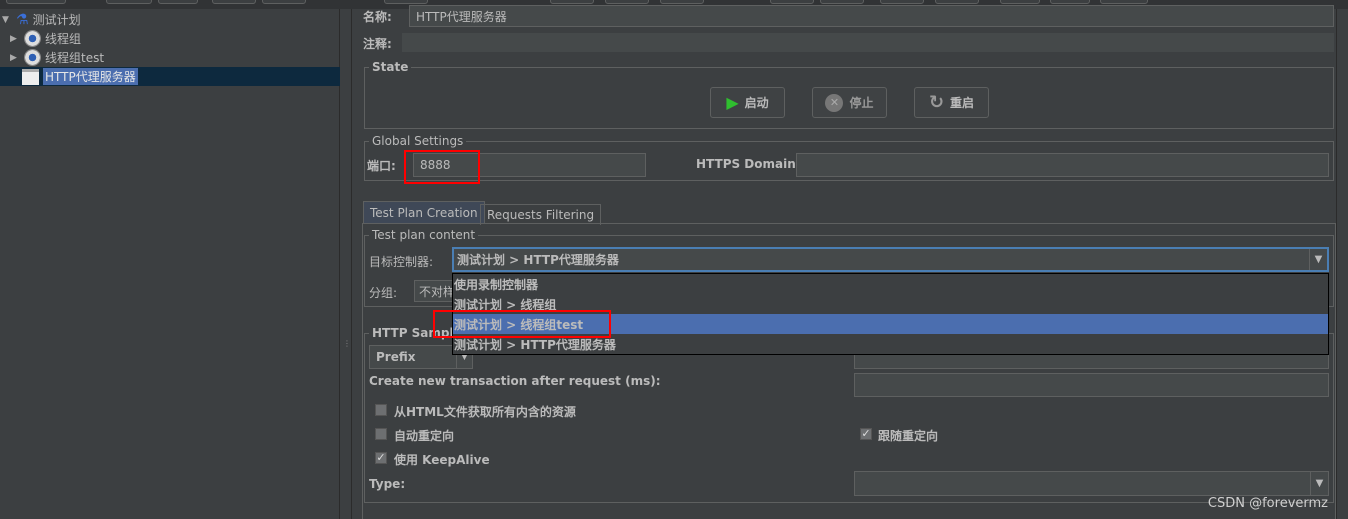 This screenshot has width=1348, height=519. I want to click on transaction-delay-input, so click(1091, 385).